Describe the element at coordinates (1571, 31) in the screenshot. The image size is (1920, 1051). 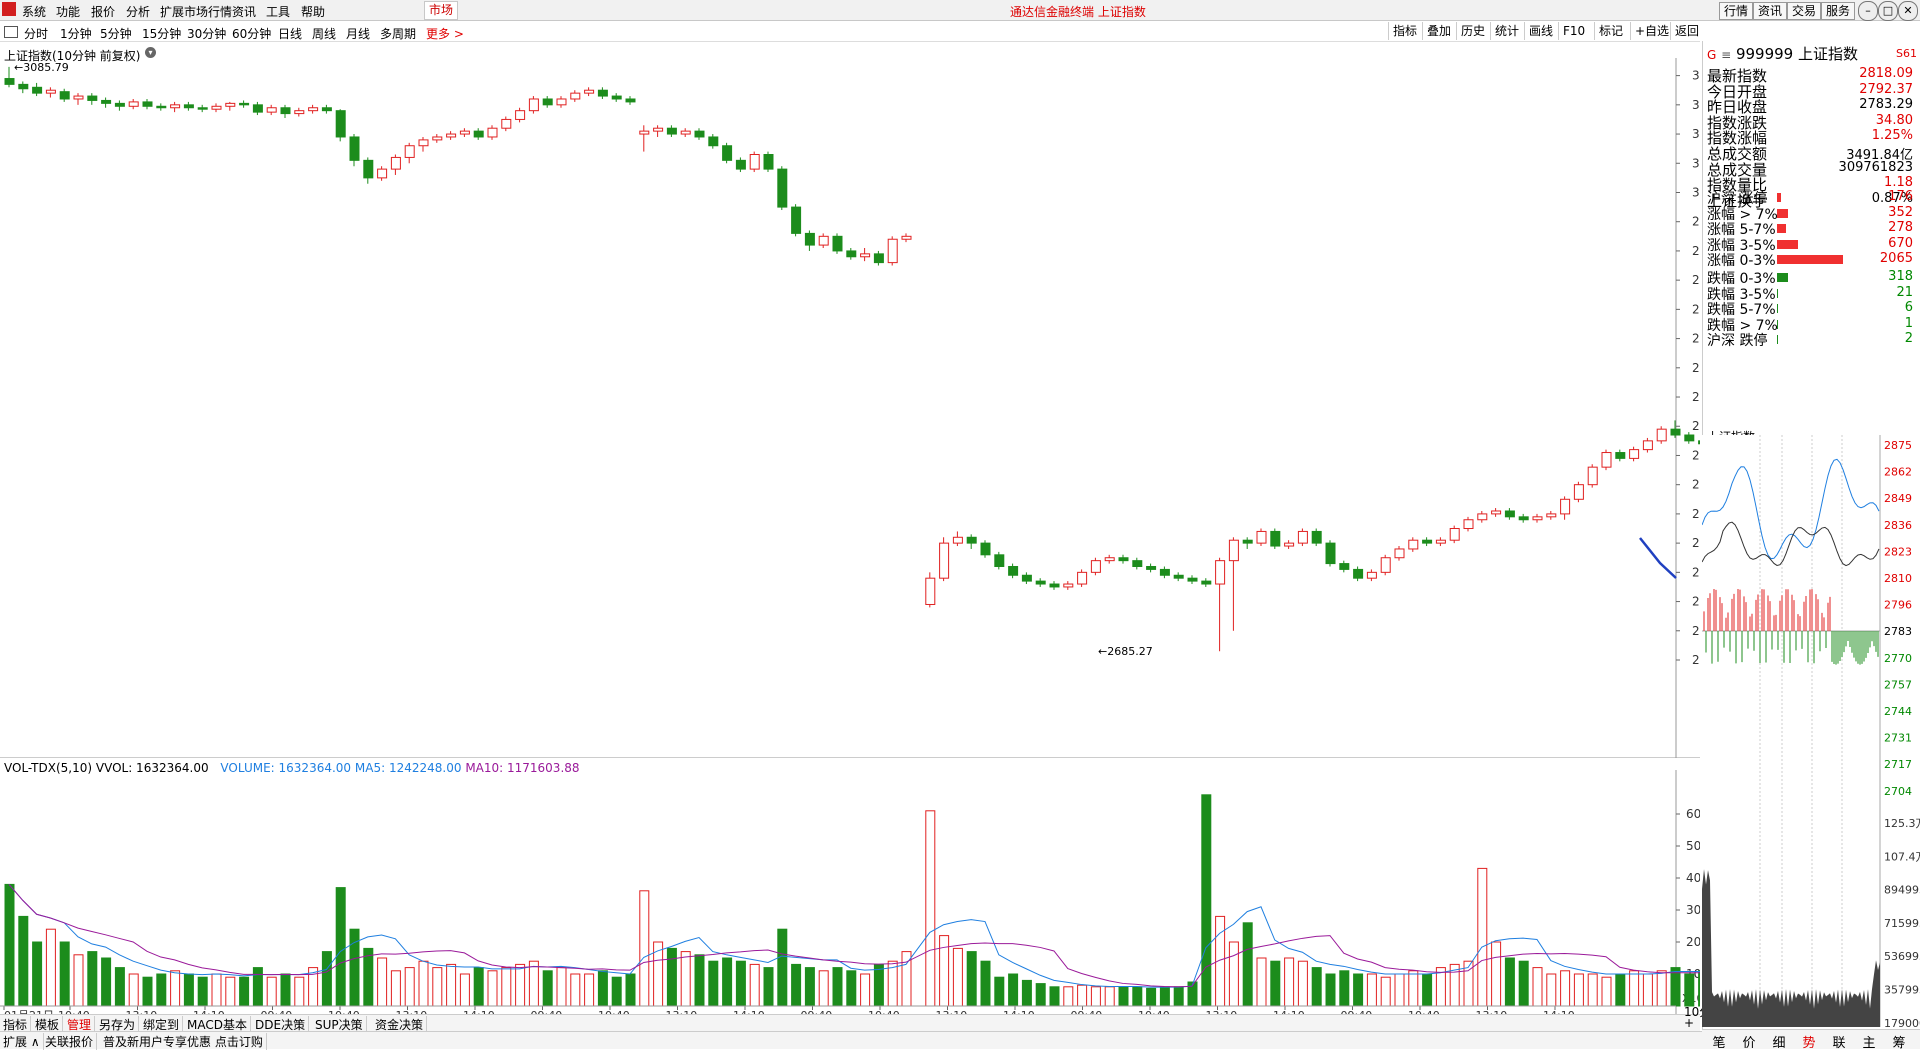
I see `tool-f10: F10` at that location.